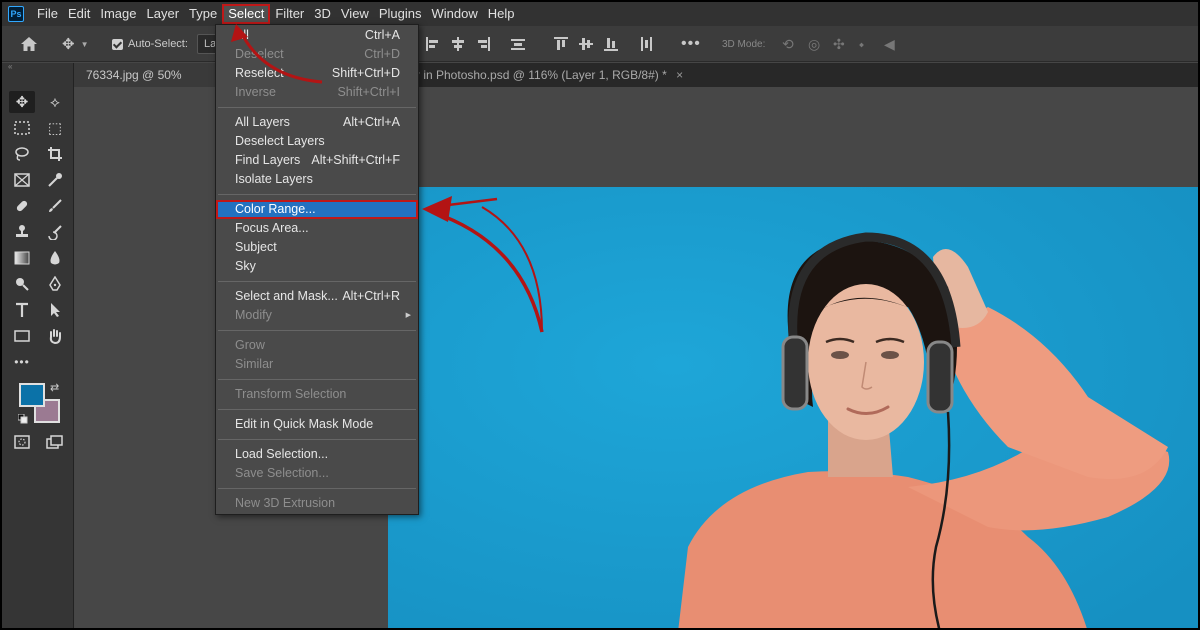 The height and width of the screenshot is (630, 1200). I want to click on arrow-to-select-menu, so click(277, 54).